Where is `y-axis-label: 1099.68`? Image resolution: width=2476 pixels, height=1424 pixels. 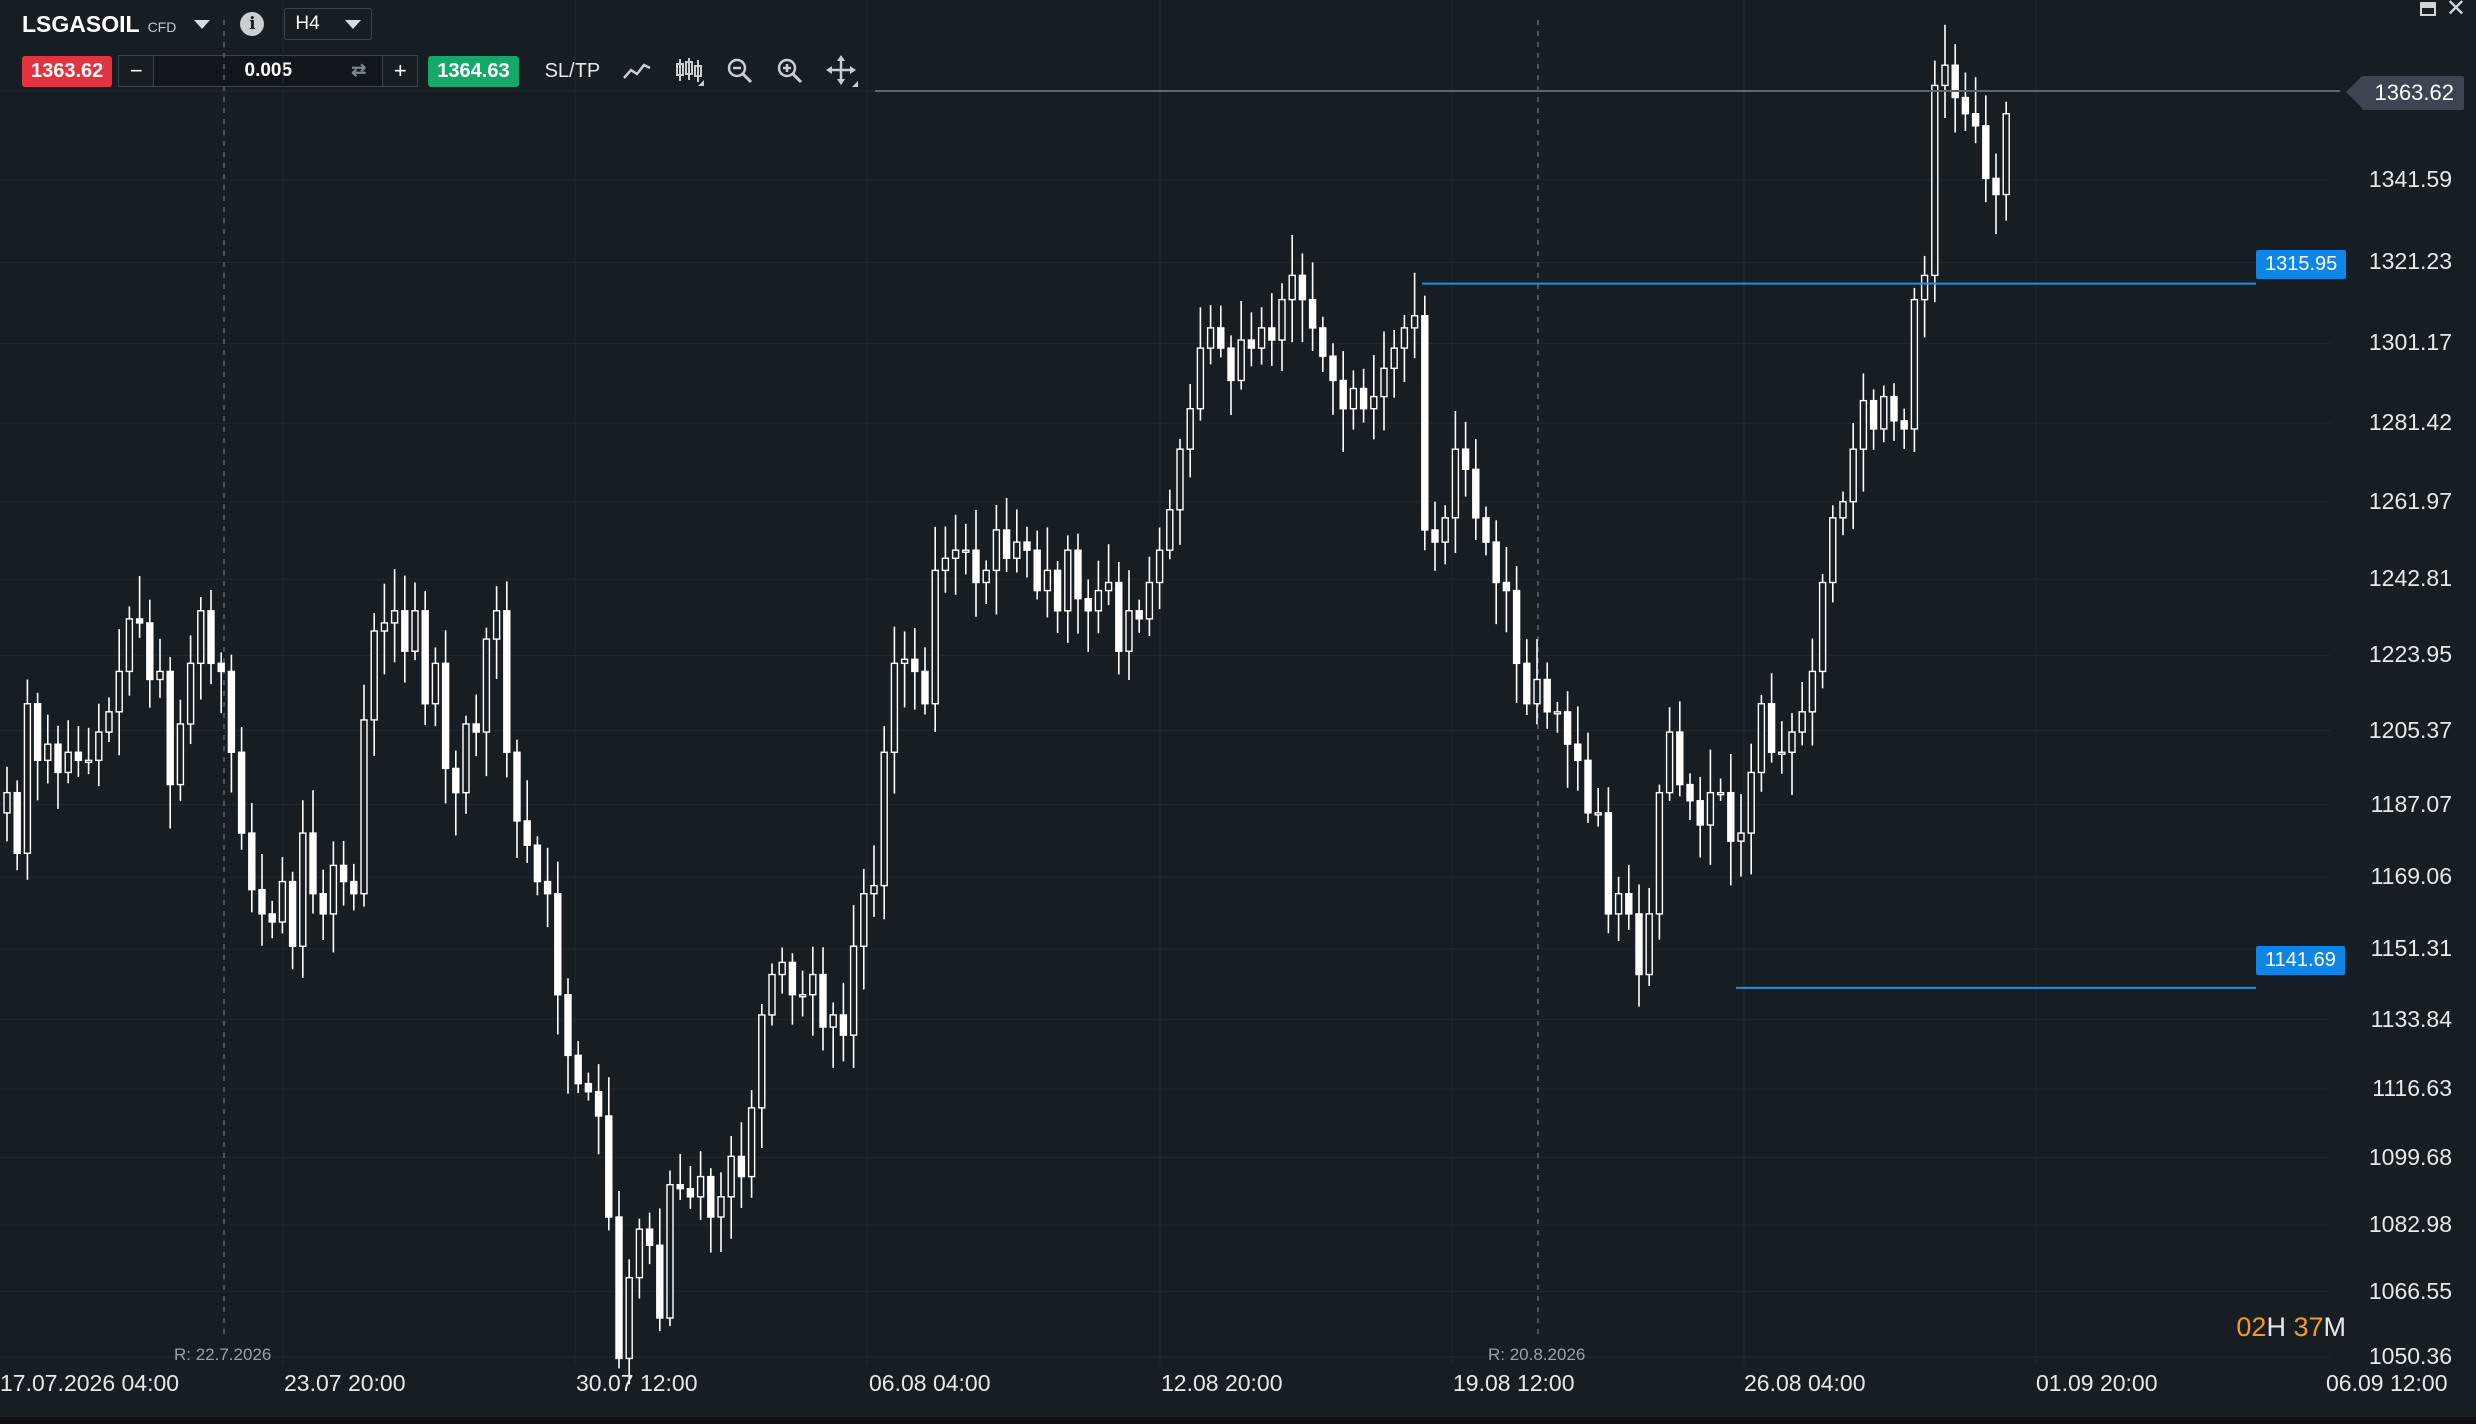 y-axis-label: 1099.68 is located at coordinates (2410, 1156).